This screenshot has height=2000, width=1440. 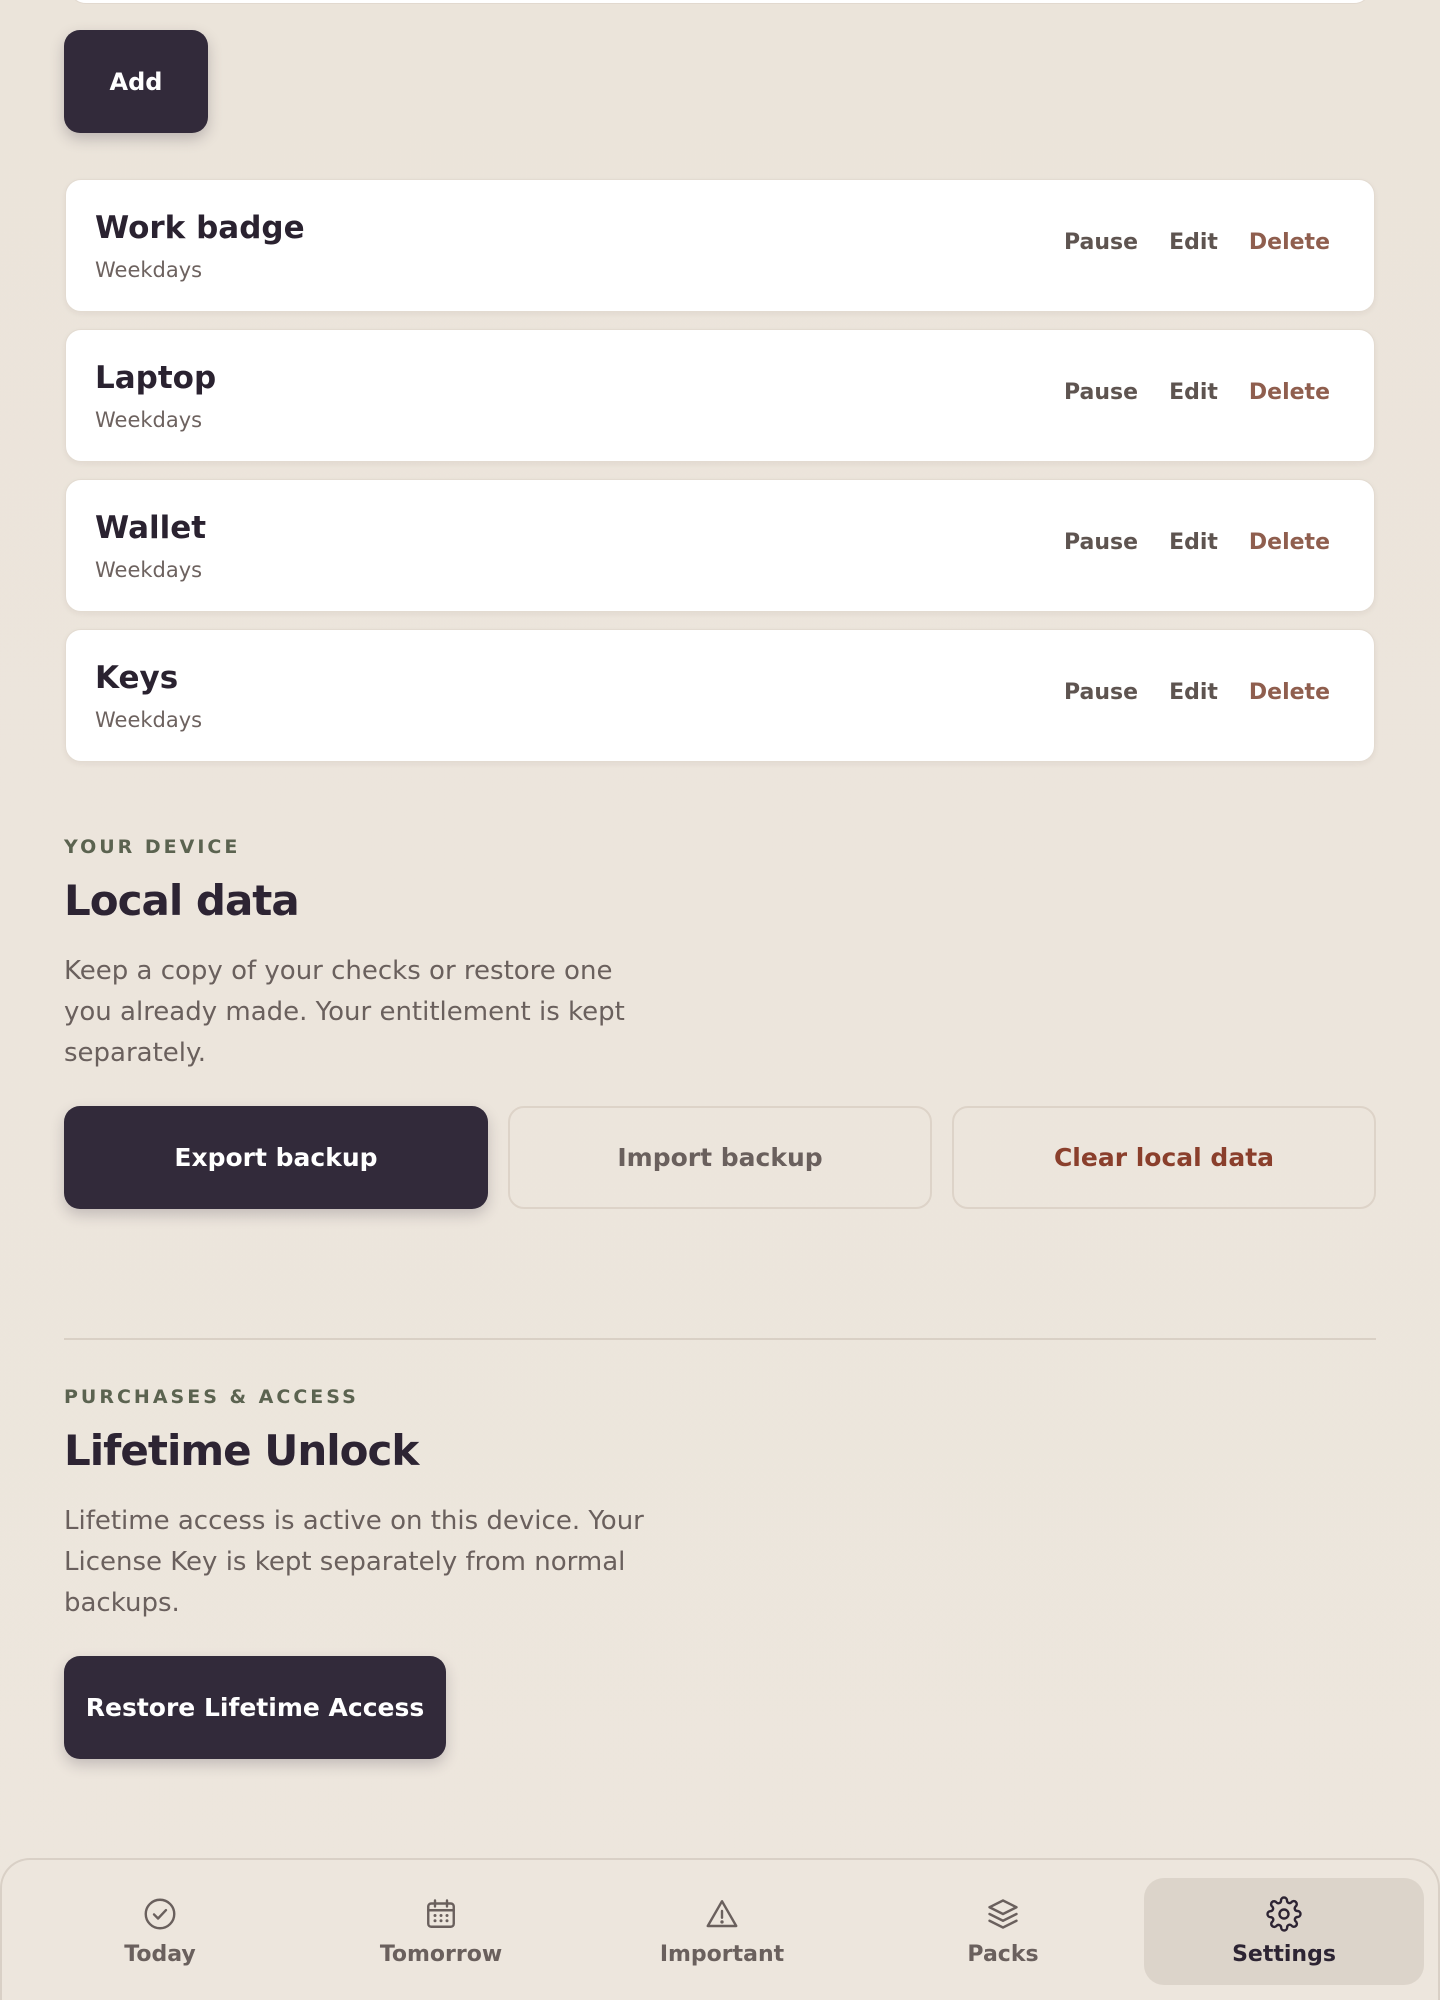 What do you see at coordinates (160, 1931) in the screenshot?
I see `nav-item-today: Today` at bounding box center [160, 1931].